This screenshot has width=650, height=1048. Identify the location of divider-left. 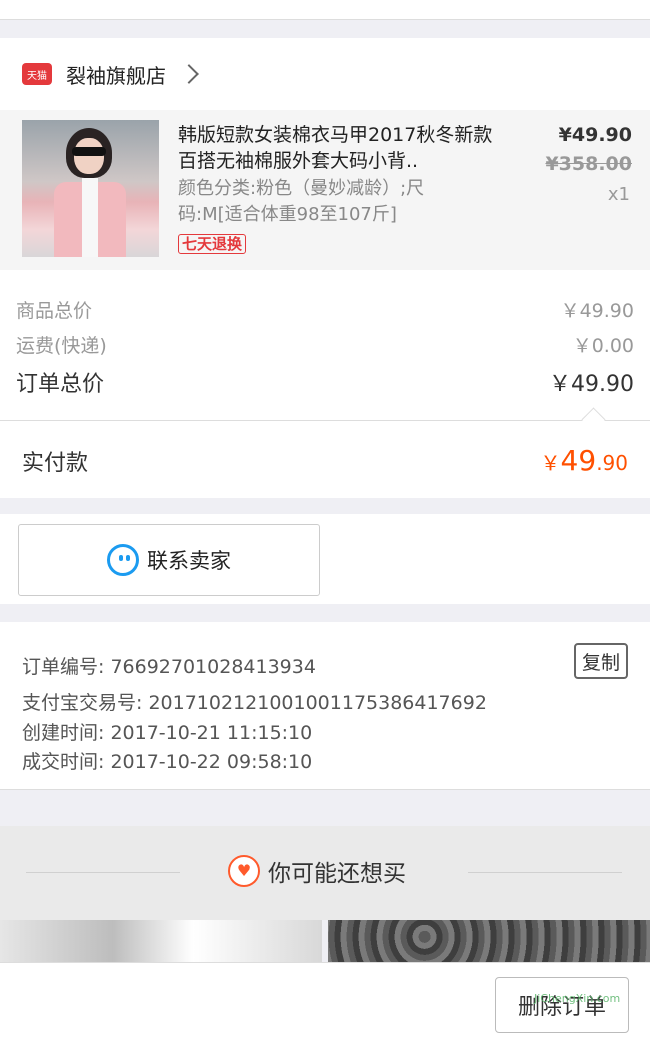
(103, 872).